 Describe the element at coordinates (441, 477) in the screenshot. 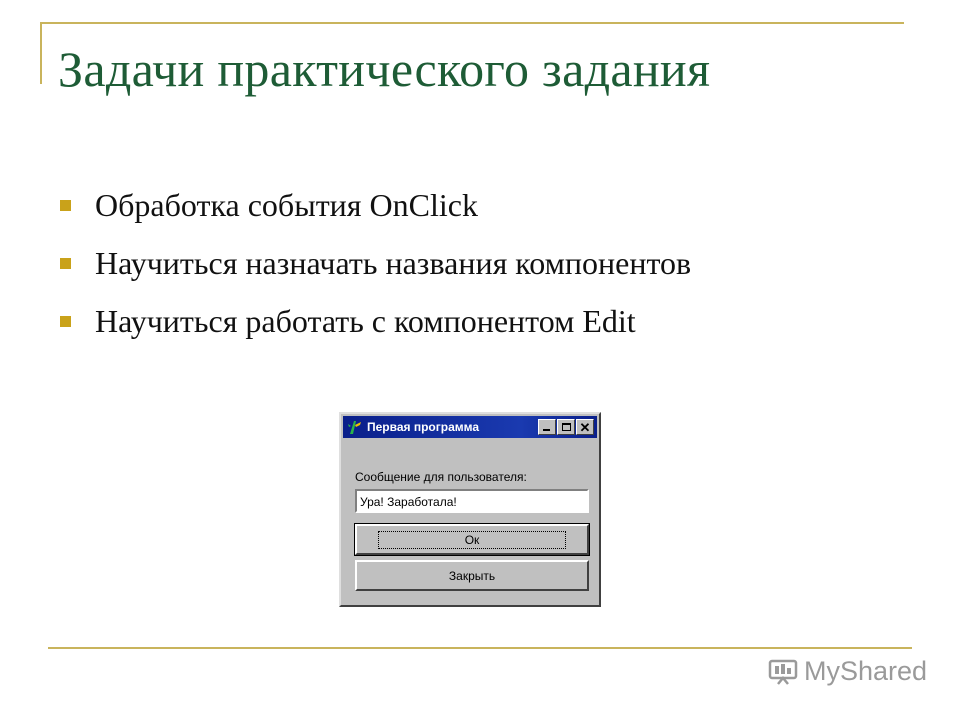

I see `message-label: Сообщение для пользователя:` at that location.